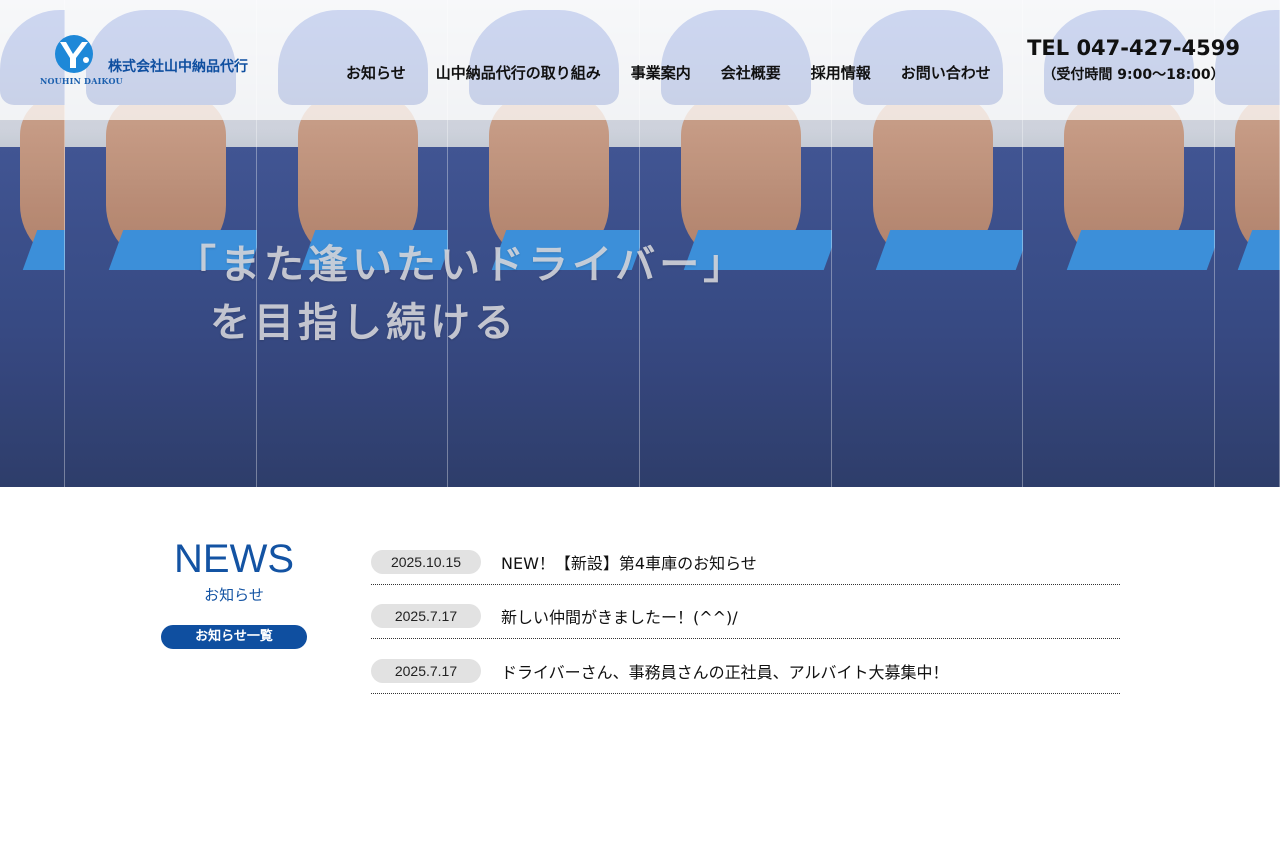 This screenshot has height=841, width=1280. What do you see at coordinates (81, 60) in the screenshot?
I see `logo-mark-icon: NOUHIN DAIKOU` at bounding box center [81, 60].